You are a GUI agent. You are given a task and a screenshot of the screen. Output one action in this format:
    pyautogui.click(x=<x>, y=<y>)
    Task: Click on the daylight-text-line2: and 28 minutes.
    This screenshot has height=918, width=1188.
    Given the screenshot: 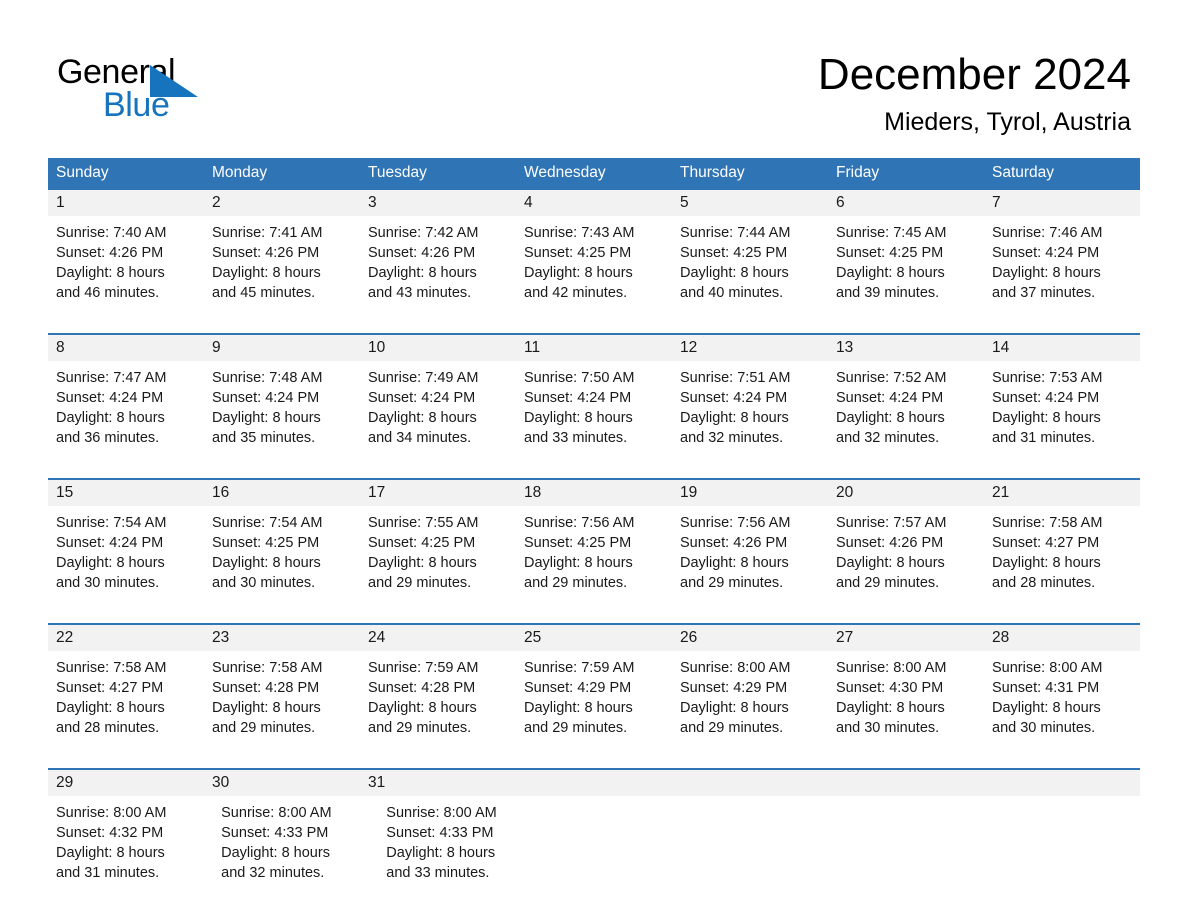 What is the action you would take?
    pyautogui.click(x=108, y=728)
    